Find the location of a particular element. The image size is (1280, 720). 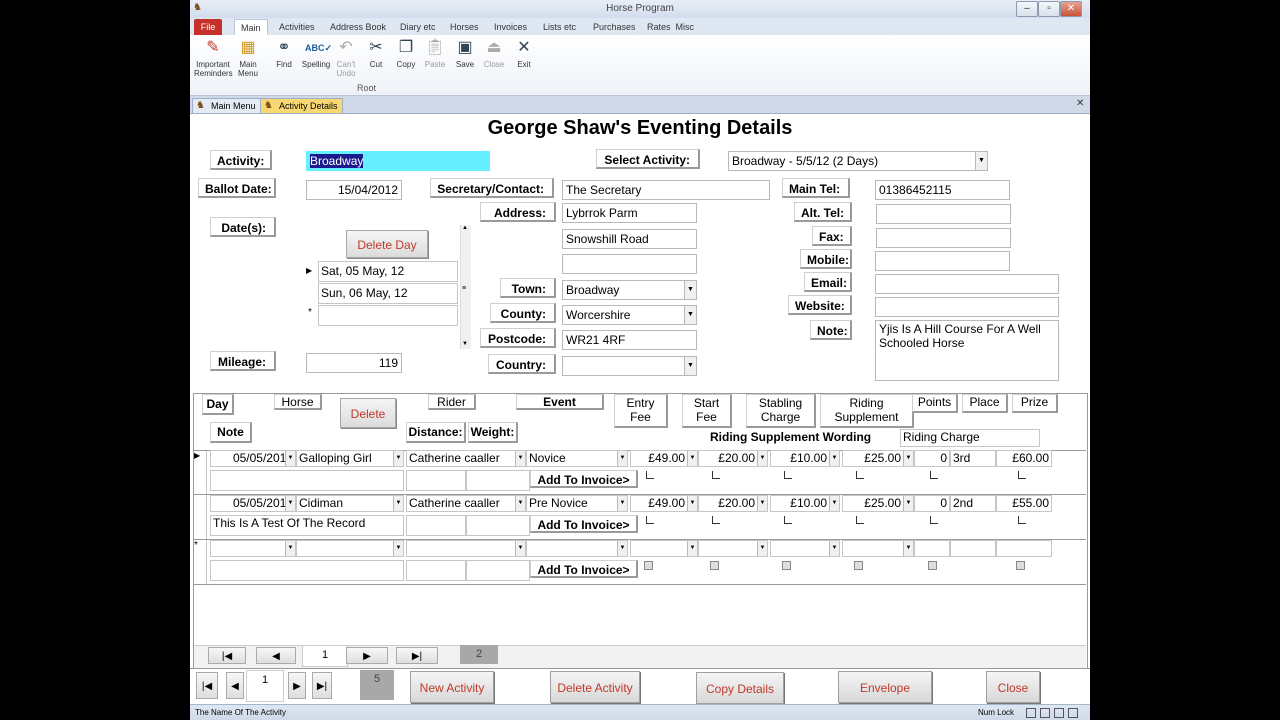

prize-cell: £60.00 is located at coordinates (1024, 458).